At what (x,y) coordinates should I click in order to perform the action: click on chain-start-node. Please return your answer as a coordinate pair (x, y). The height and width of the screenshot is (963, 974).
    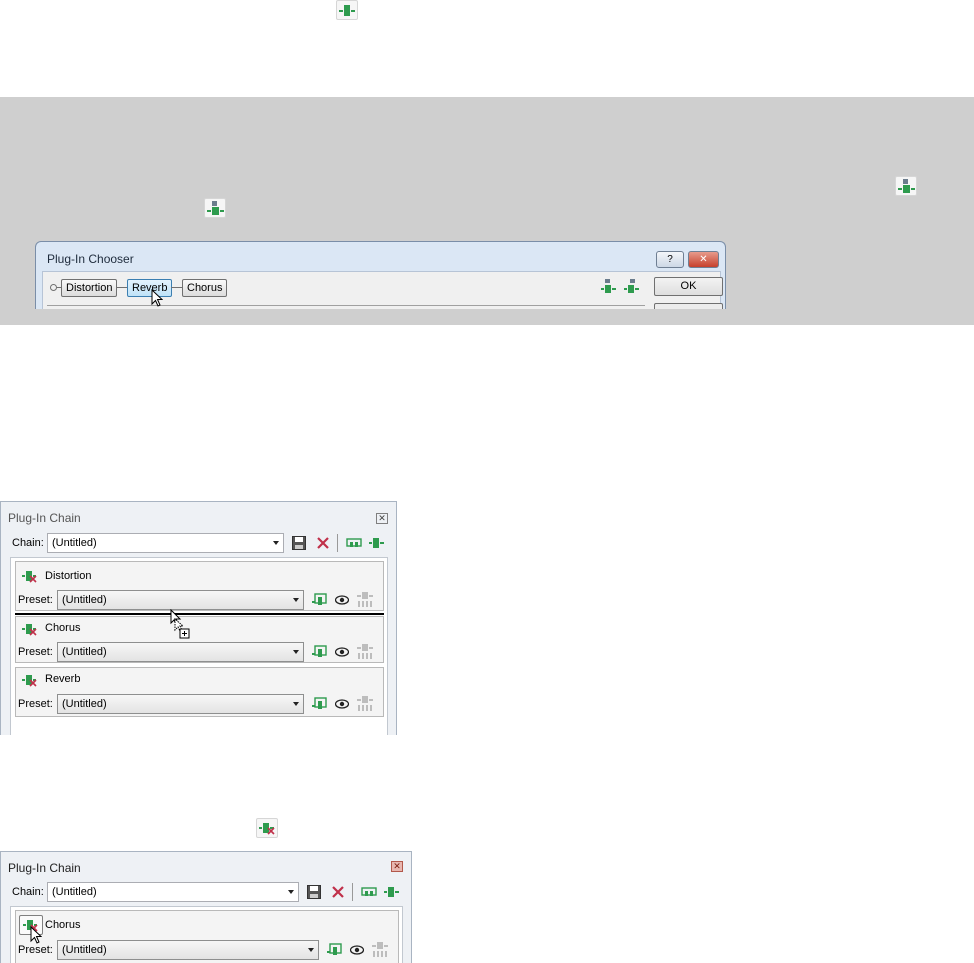
    Looking at the image, I should click on (53, 287).